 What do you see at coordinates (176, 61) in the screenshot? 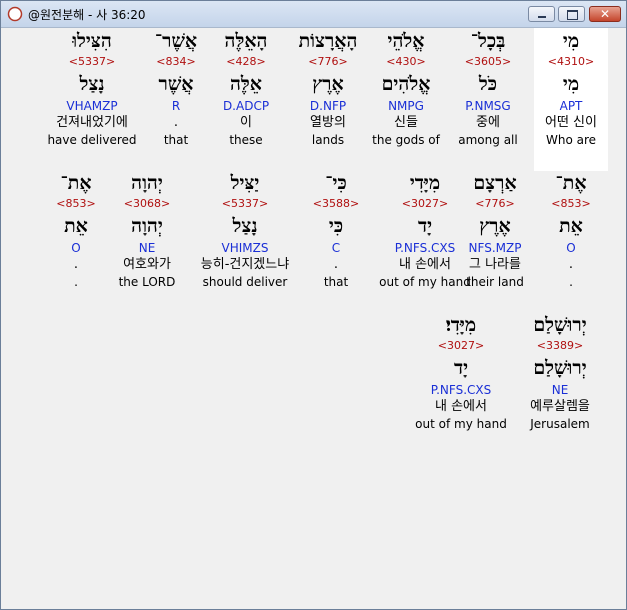
I see `strong-number: <834>` at bounding box center [176, 61].